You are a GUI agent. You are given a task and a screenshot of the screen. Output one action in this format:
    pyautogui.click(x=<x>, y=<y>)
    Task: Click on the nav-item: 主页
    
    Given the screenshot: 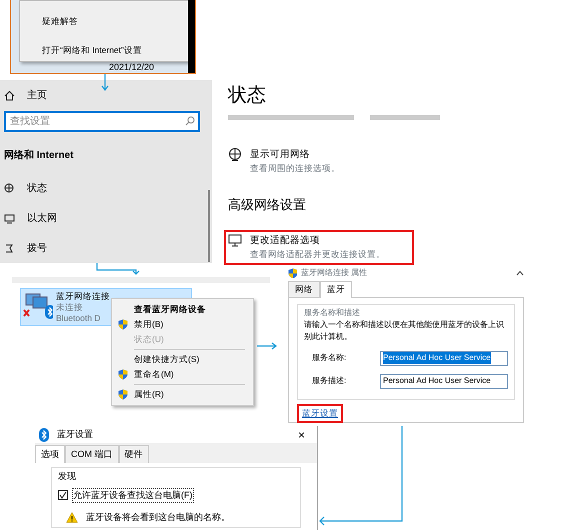 What is the action you would take?
    pyautogui.click(x=37, y=95)
    